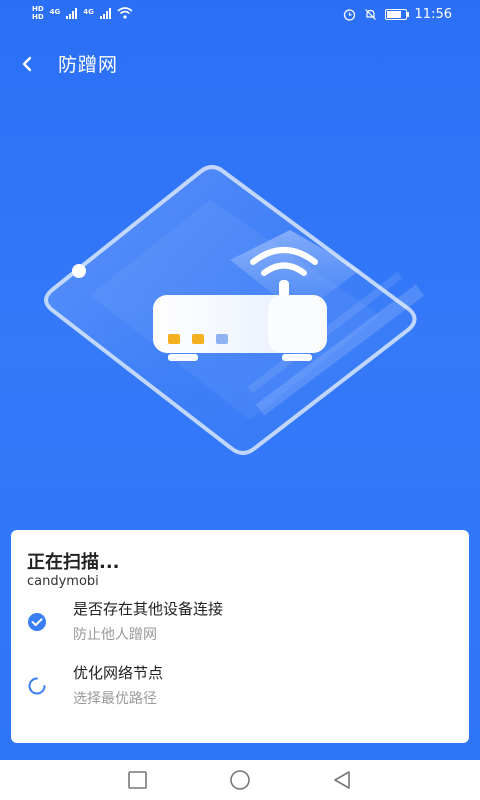 This screenshot has width=480, height=800. I want to click on header: 防蹭网, so click(240, 64).